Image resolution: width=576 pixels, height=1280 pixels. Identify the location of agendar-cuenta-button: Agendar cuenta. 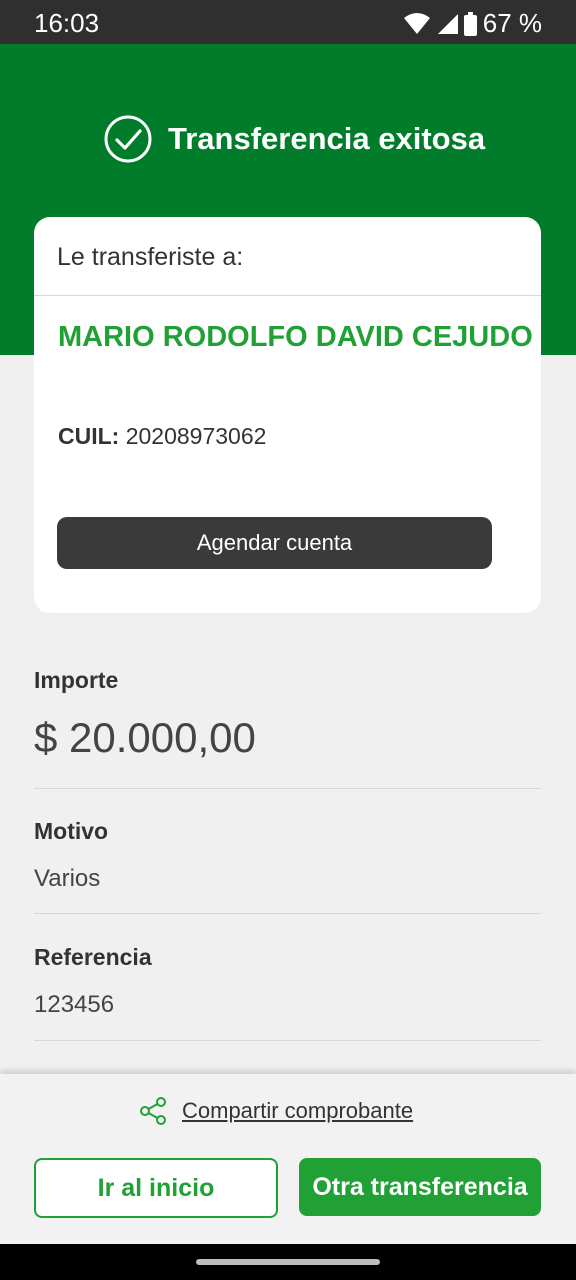
(274, 543).